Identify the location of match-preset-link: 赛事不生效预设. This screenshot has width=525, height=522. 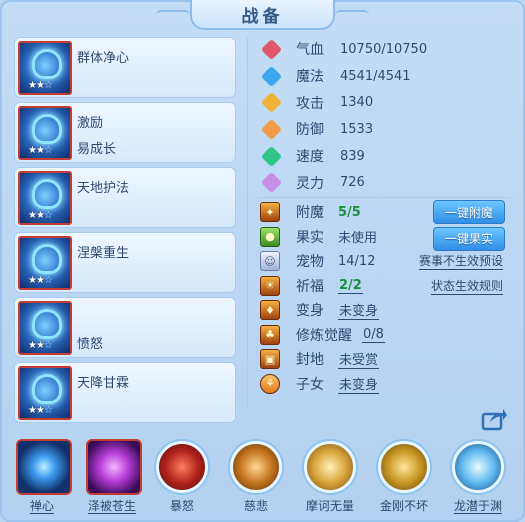
(460, 261).